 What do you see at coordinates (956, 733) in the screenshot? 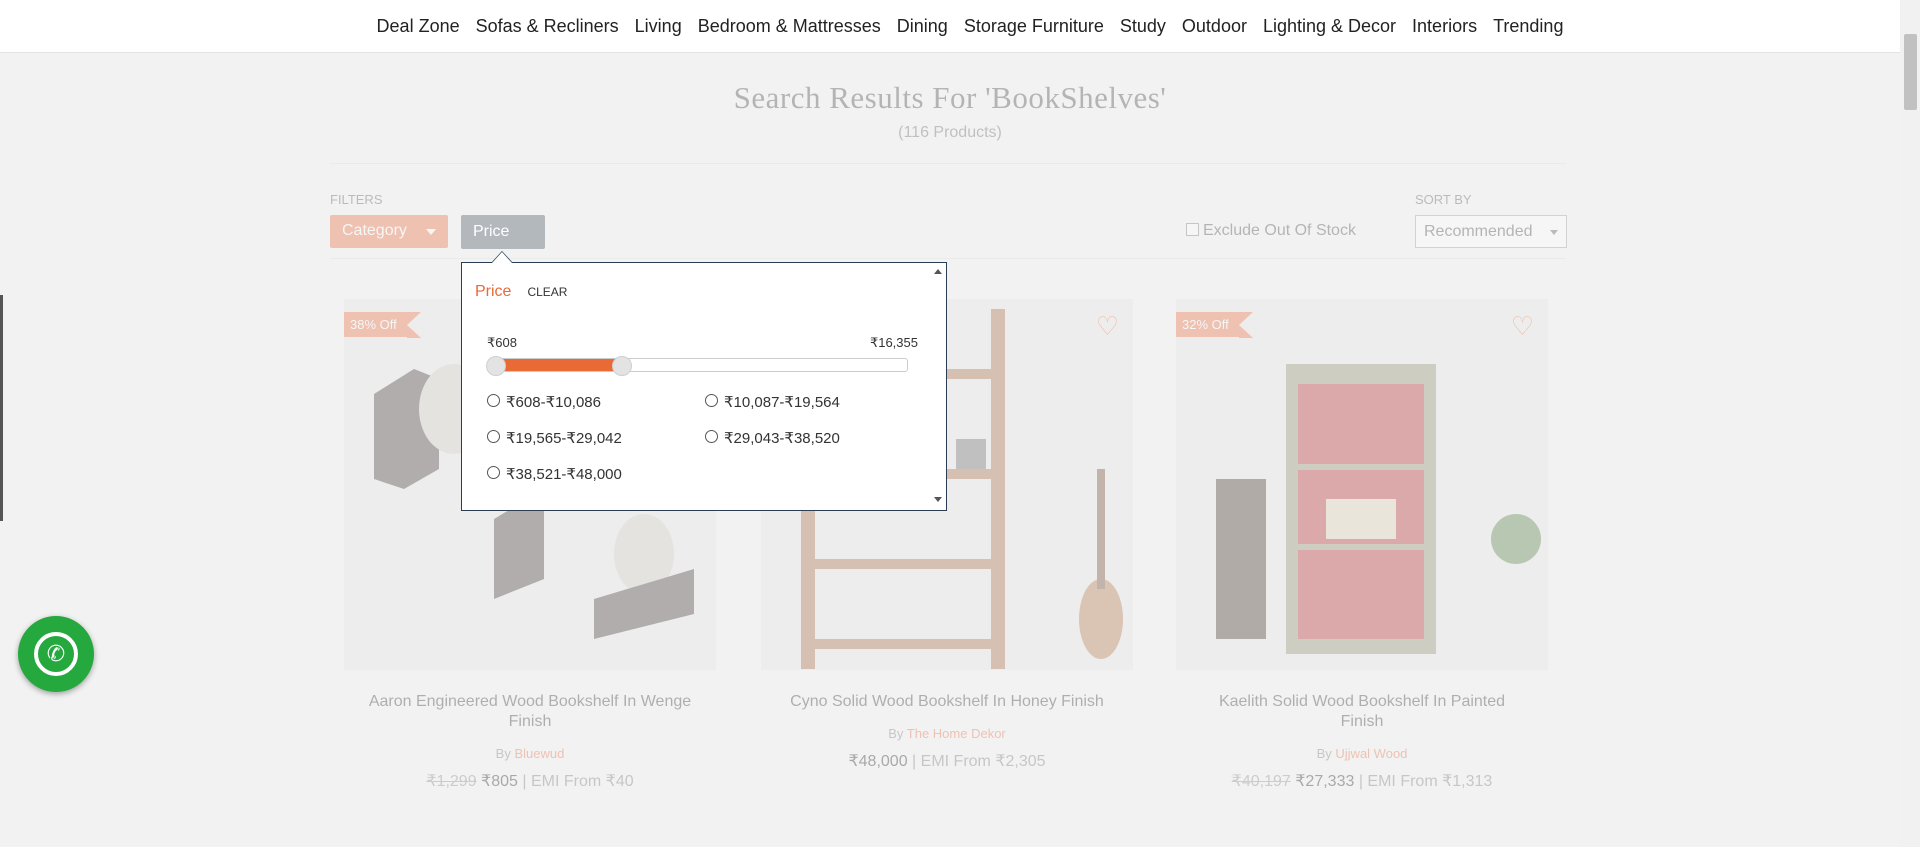
I see `brand-name: The Home Dekor` at bounding box center [956, 733].